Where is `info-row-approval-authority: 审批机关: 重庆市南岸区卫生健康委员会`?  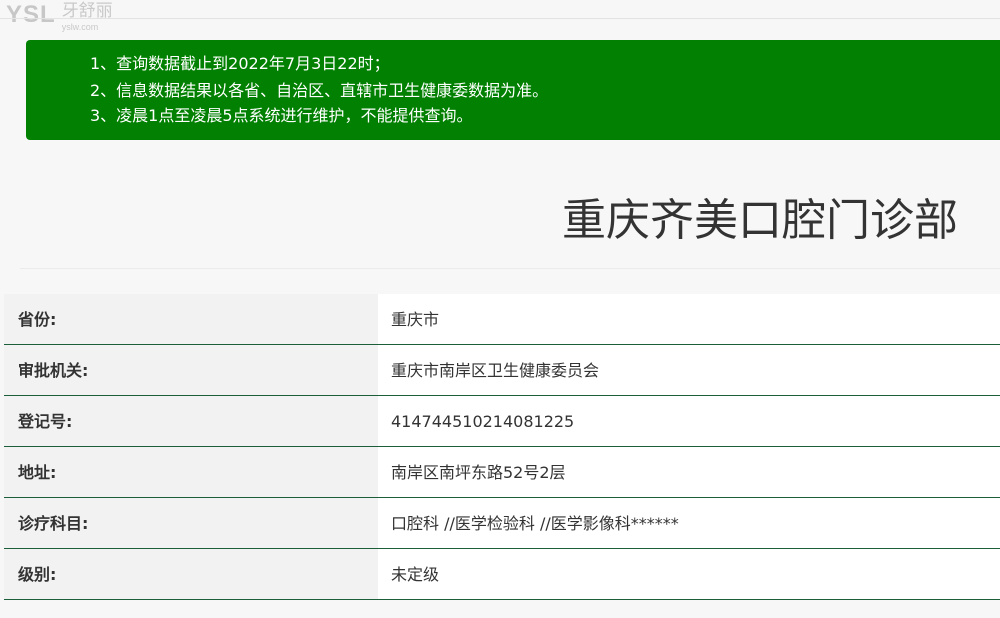
info-row-approval-authority: 审批机关: 重庆市南岸区卫生健康委员会 is located at coordinates (502, 370).